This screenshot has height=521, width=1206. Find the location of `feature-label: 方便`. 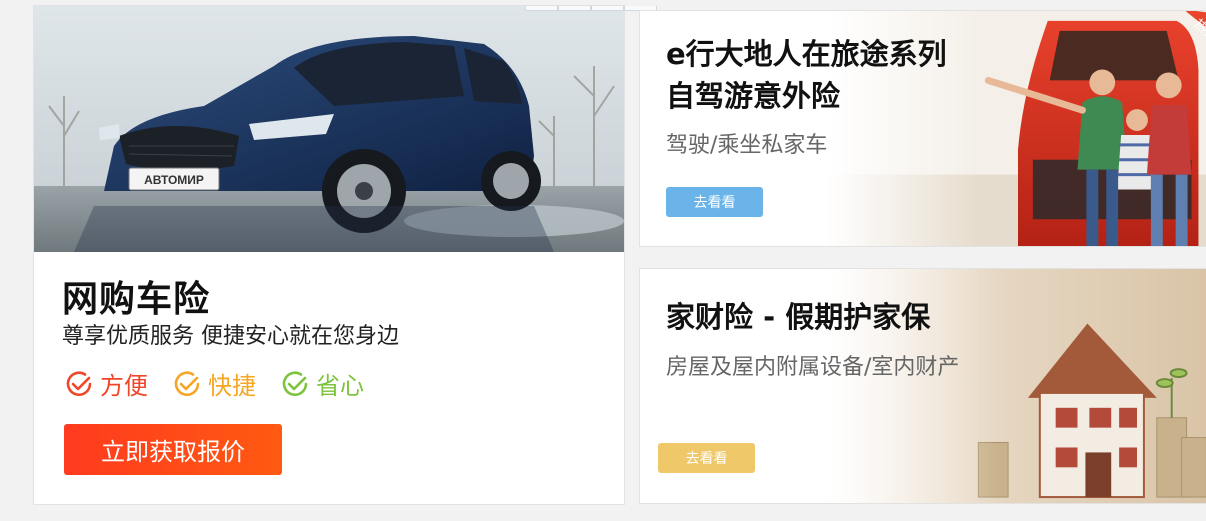

feature-label: 方便 is located at coordinates (124, 386).